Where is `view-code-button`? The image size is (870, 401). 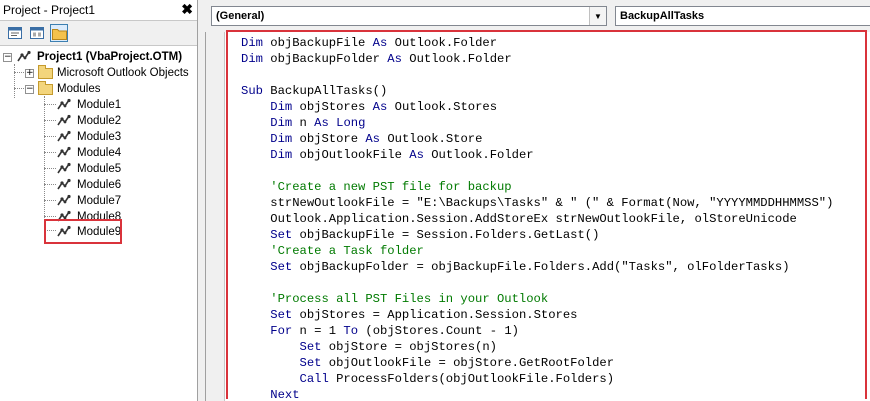 view-code-button is located at coordinates (15, 33).